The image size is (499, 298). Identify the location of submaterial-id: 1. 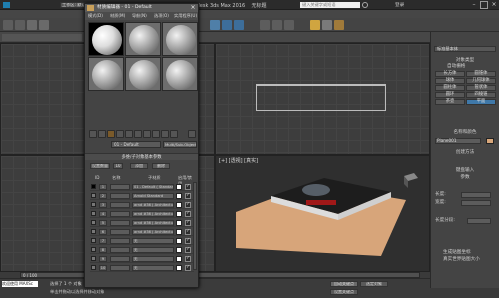
(103, 187).